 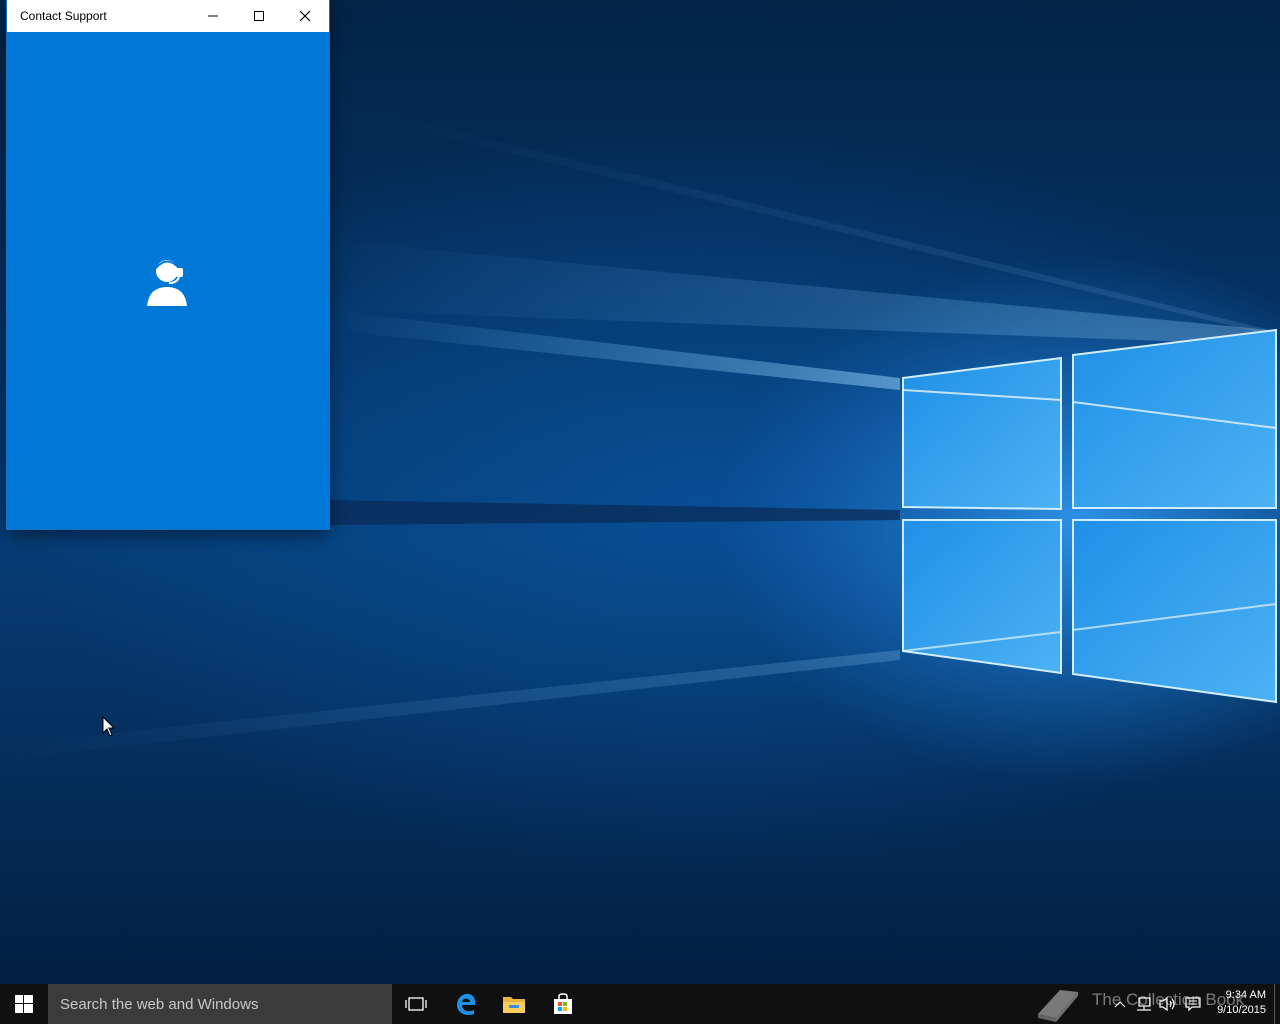 I want to click on support-agent-icon, so click(x=167, y=283).